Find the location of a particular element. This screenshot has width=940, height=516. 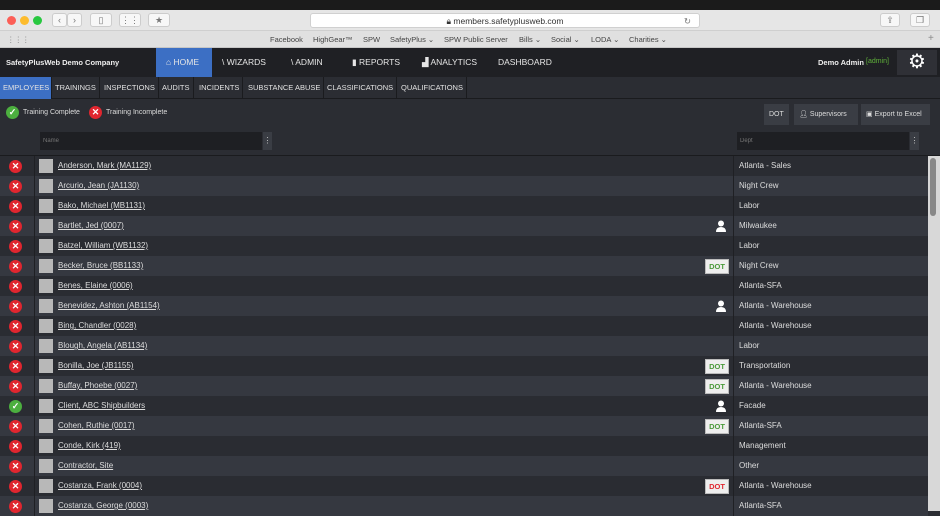

employee-name-link: Bartlet, Jed (0007) is located at coordinates (91, 225).